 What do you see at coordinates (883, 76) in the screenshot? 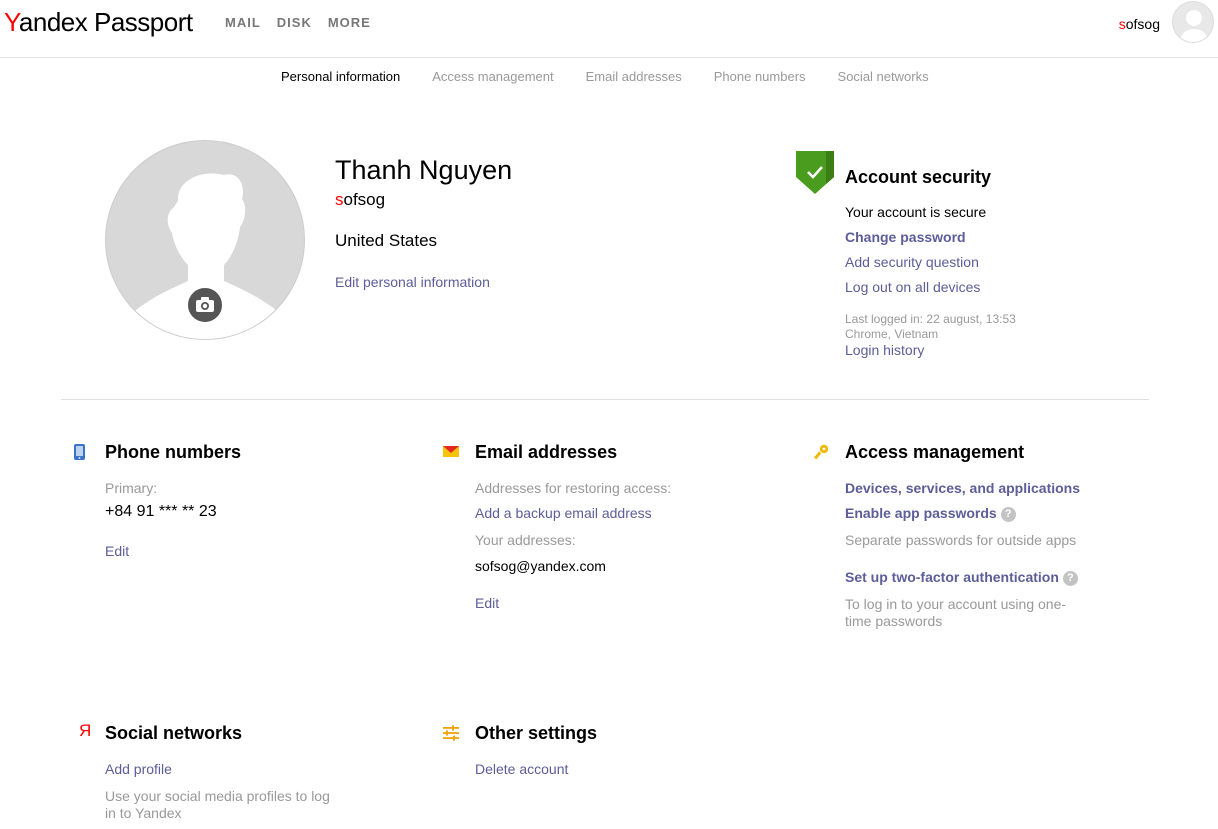
I see `tab-social-networks: Social networks` at bounding box center [883, 76].